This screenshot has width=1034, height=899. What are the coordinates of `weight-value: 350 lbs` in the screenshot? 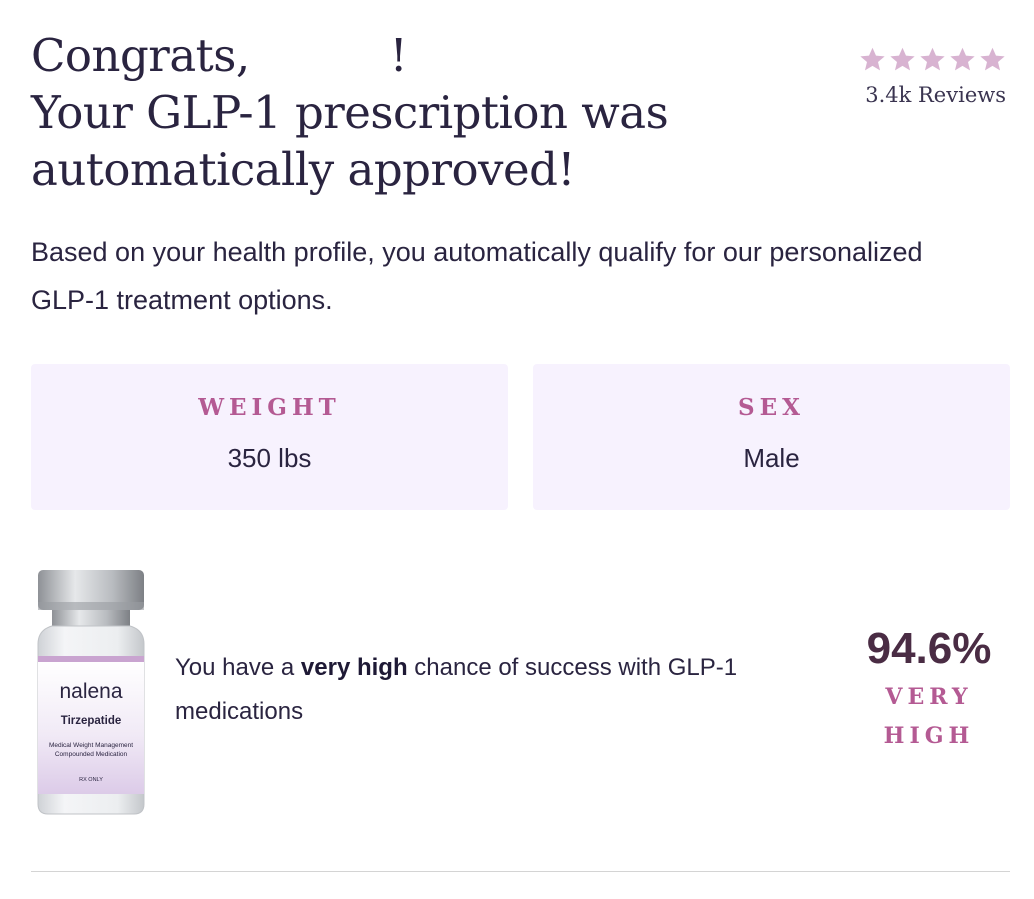 It's located at (269, 458).